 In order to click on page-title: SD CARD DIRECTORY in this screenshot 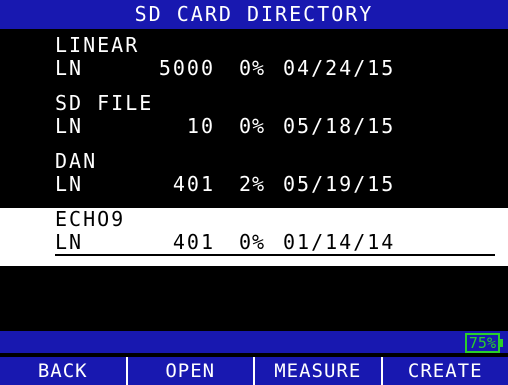, I will do `click(254, 14)`.